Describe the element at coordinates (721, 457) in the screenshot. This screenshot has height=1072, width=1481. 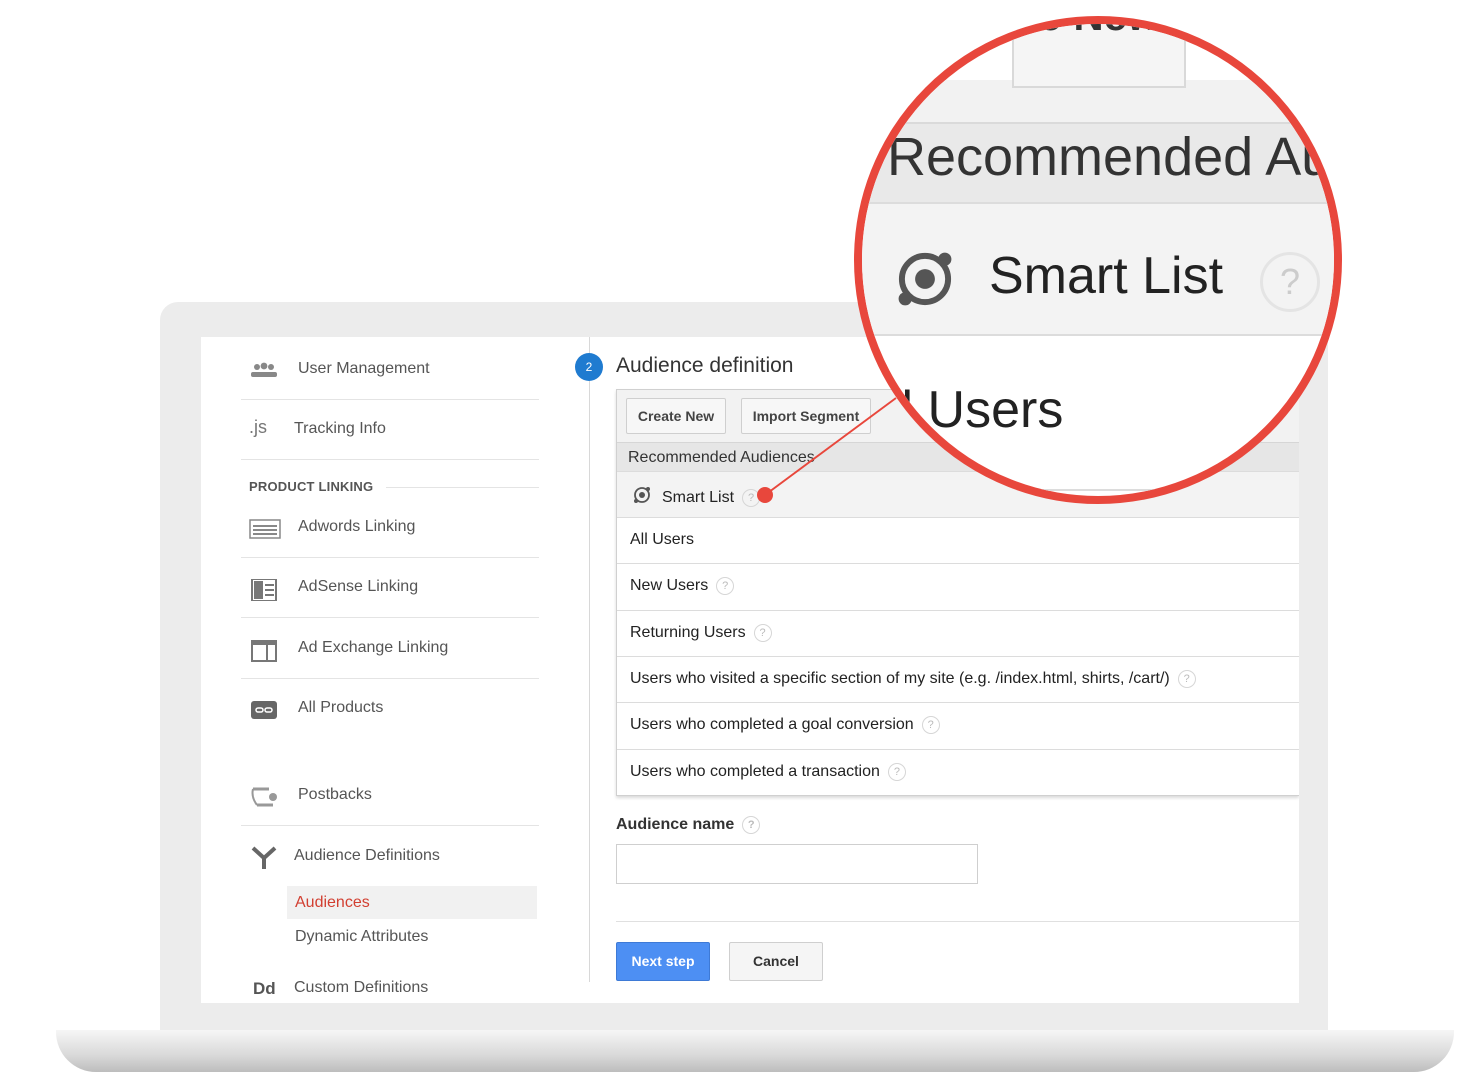
I see `recommended-audiences-label: Recommended Audiences` at that location.